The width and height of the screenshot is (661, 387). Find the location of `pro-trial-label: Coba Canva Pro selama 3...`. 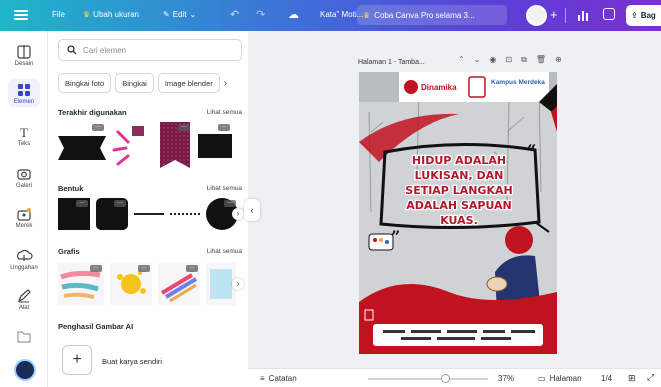

pro-trial-label: Coba Canva Pro selama 3... is located at coordinates (424, 15).